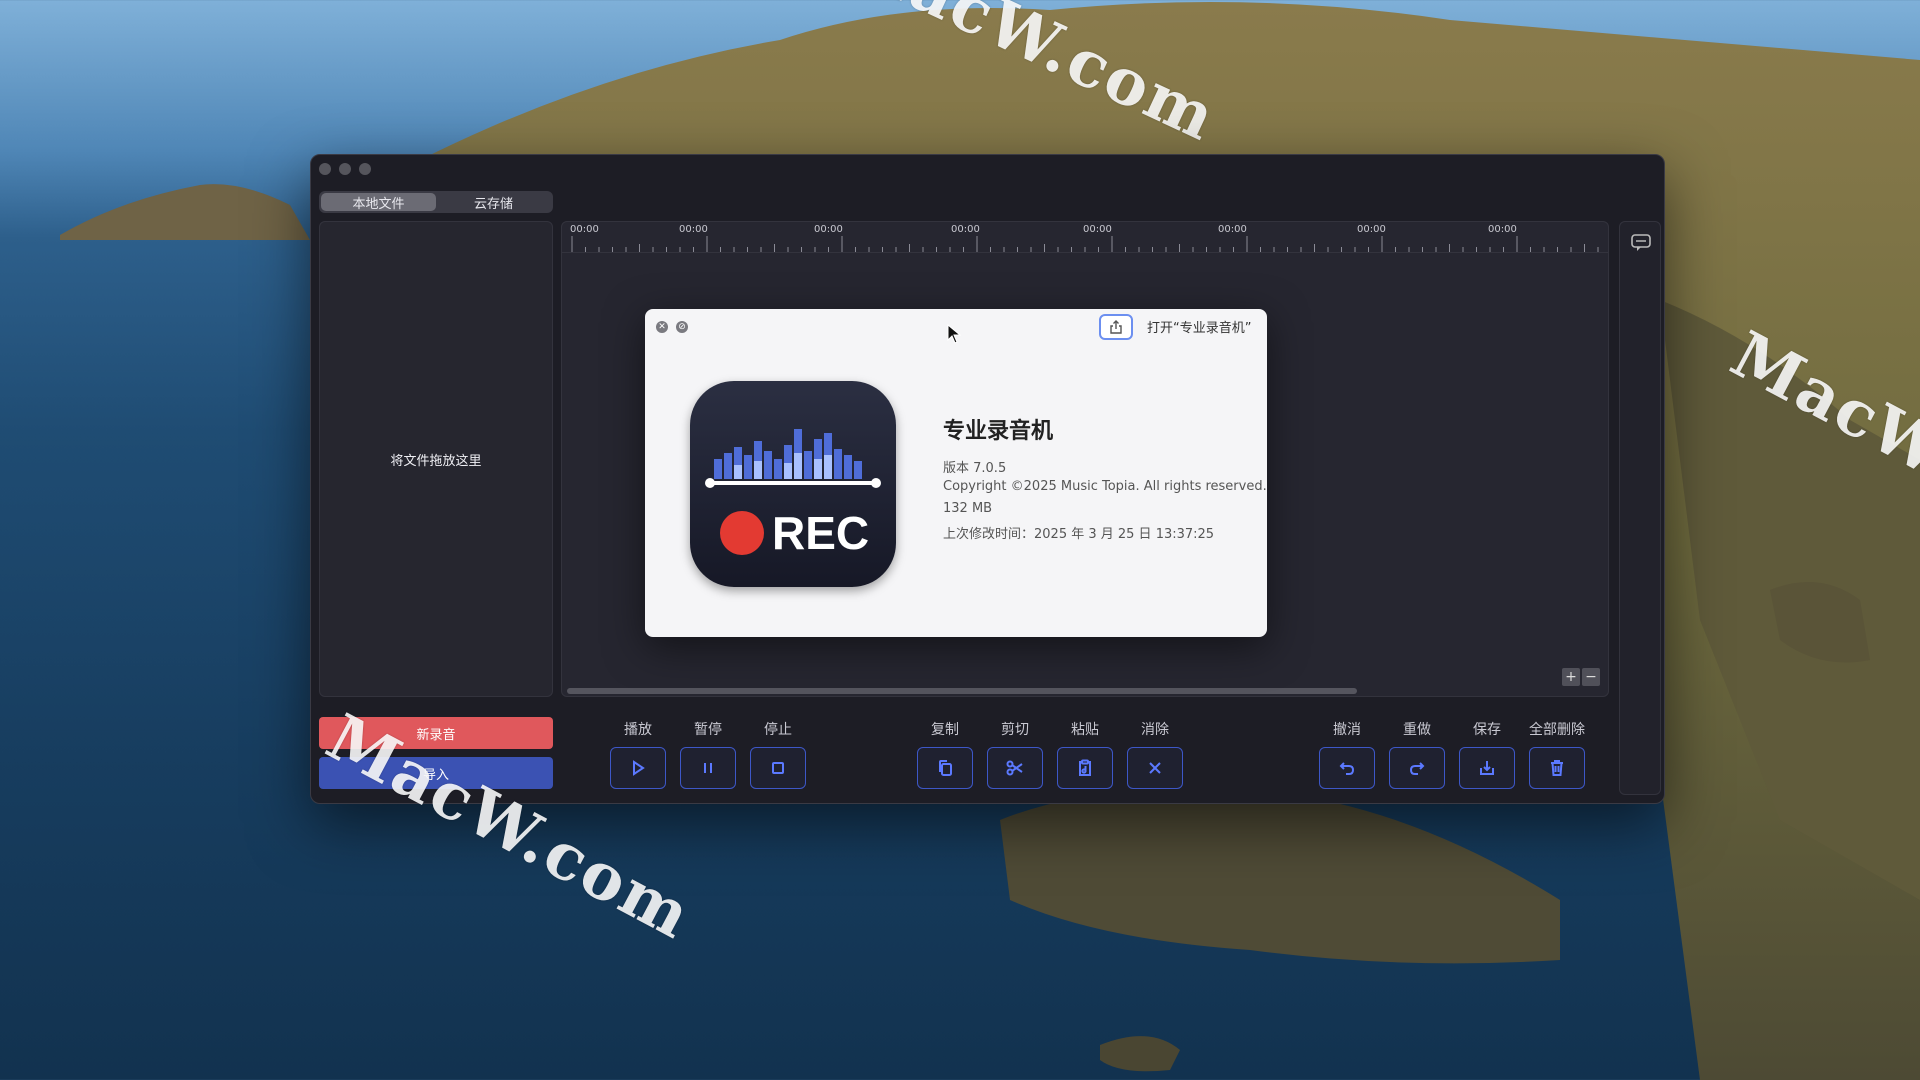  What do you see at coordinates (682, 327) in the screenshot?
I see `dialog-disabled-button: ⊘` at bounding box center [682, 327].